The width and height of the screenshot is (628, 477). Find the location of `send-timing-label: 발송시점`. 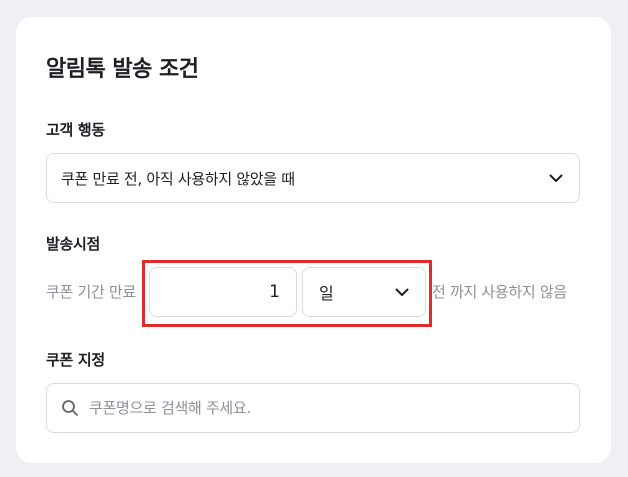

send-timing-label: 발송시점 is located at coordinates (73, 244).